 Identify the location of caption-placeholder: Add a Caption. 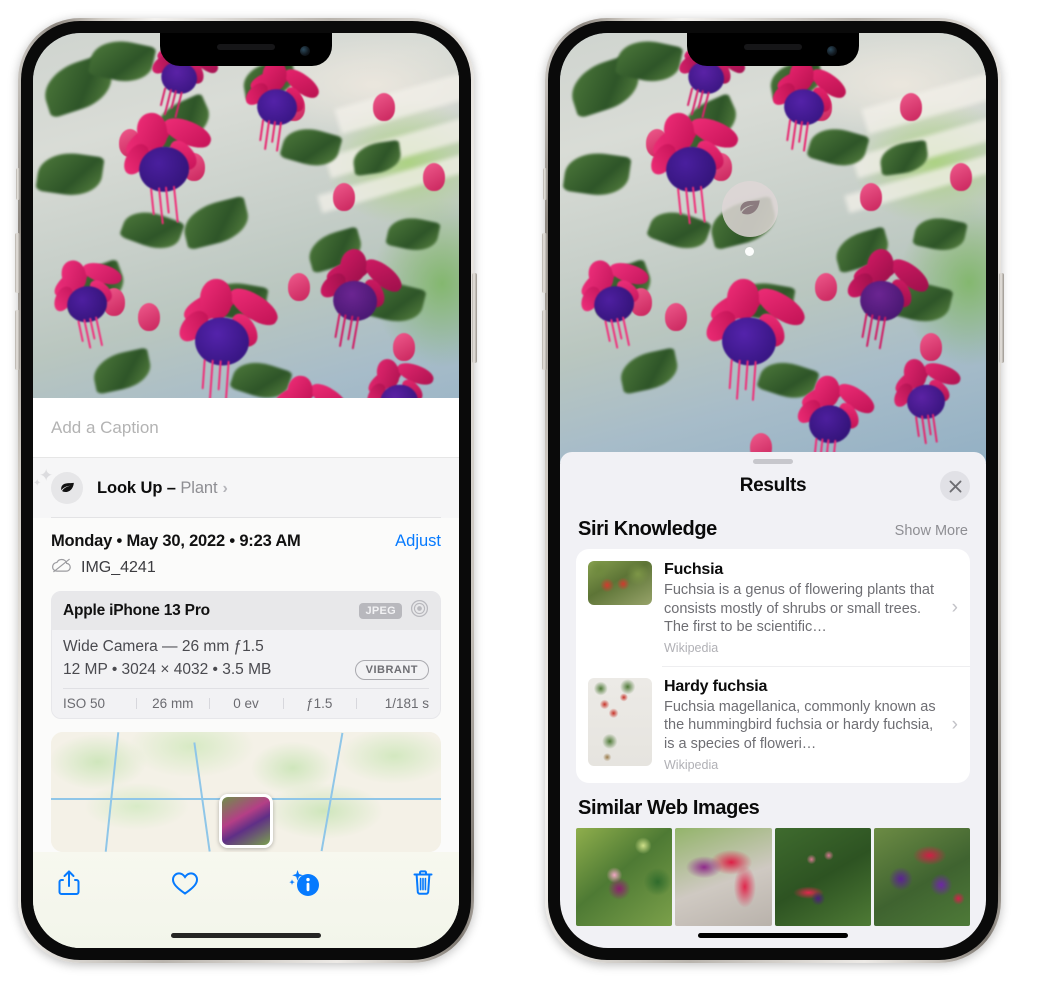
(105, 427).